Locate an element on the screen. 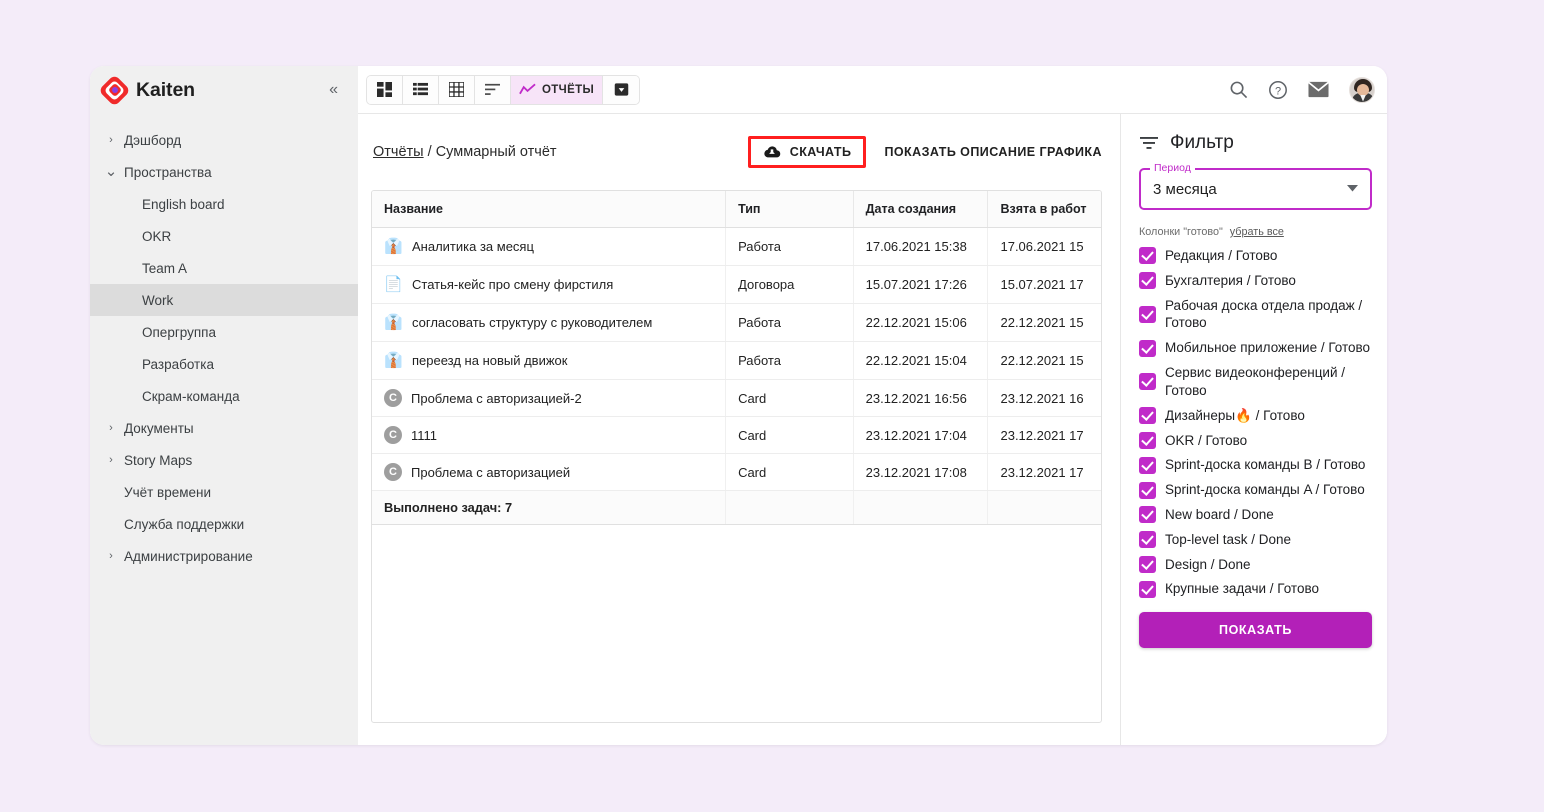 The width and height of the screenshot is (1544, 812). list-view-button is located at coordinates (421, 89).